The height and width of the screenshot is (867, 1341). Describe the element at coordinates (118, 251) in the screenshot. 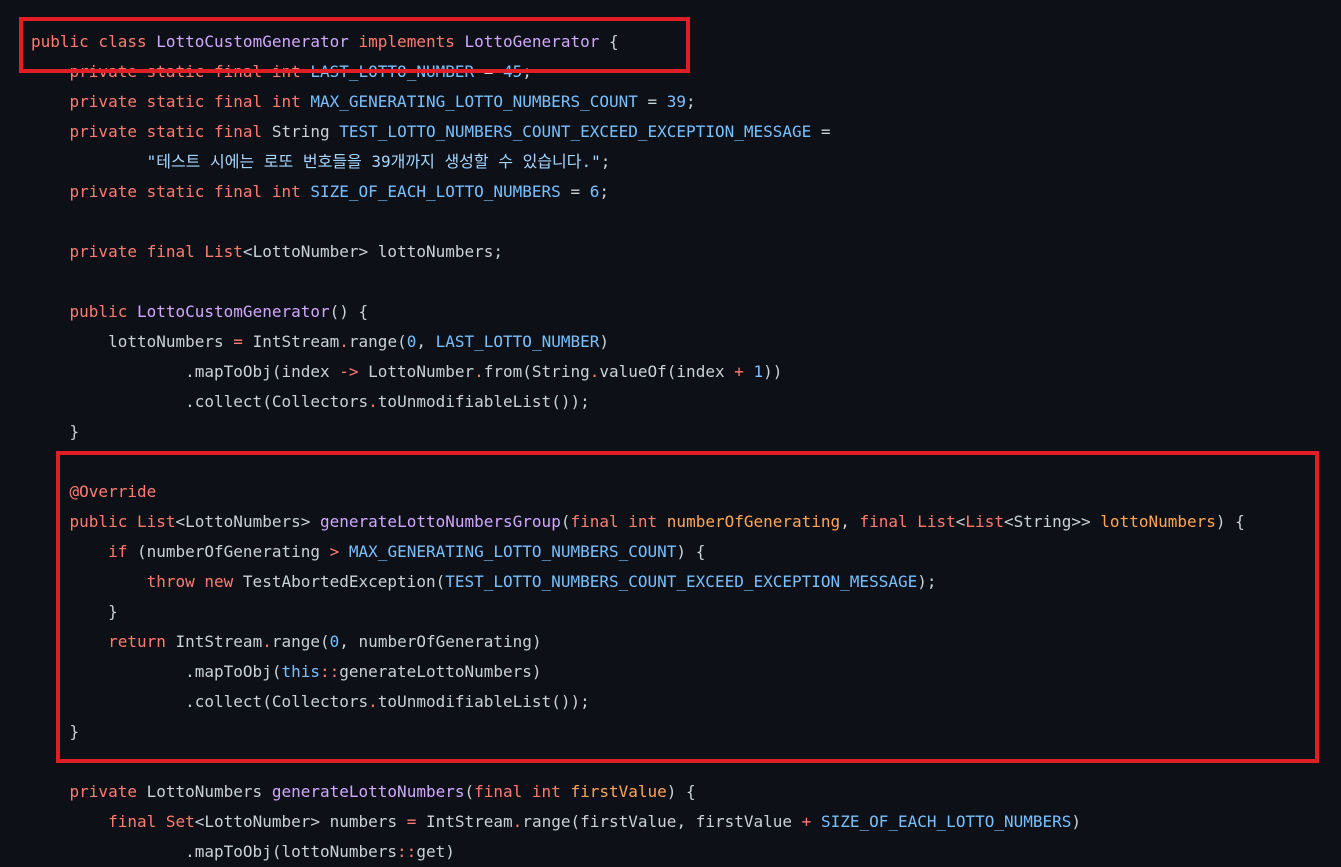

I see `code-token: private final` at that location.